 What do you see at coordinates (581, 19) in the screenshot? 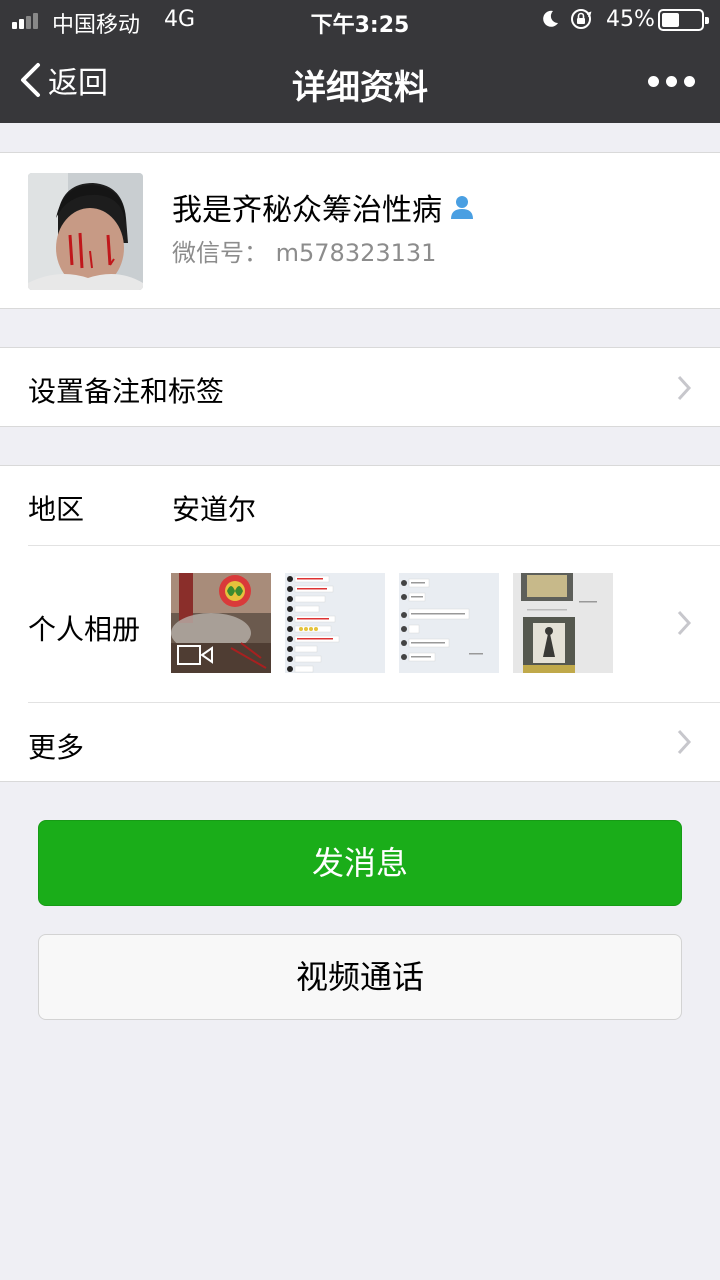
I see `rotation-lock-icon` at bounding box center [581, 19].